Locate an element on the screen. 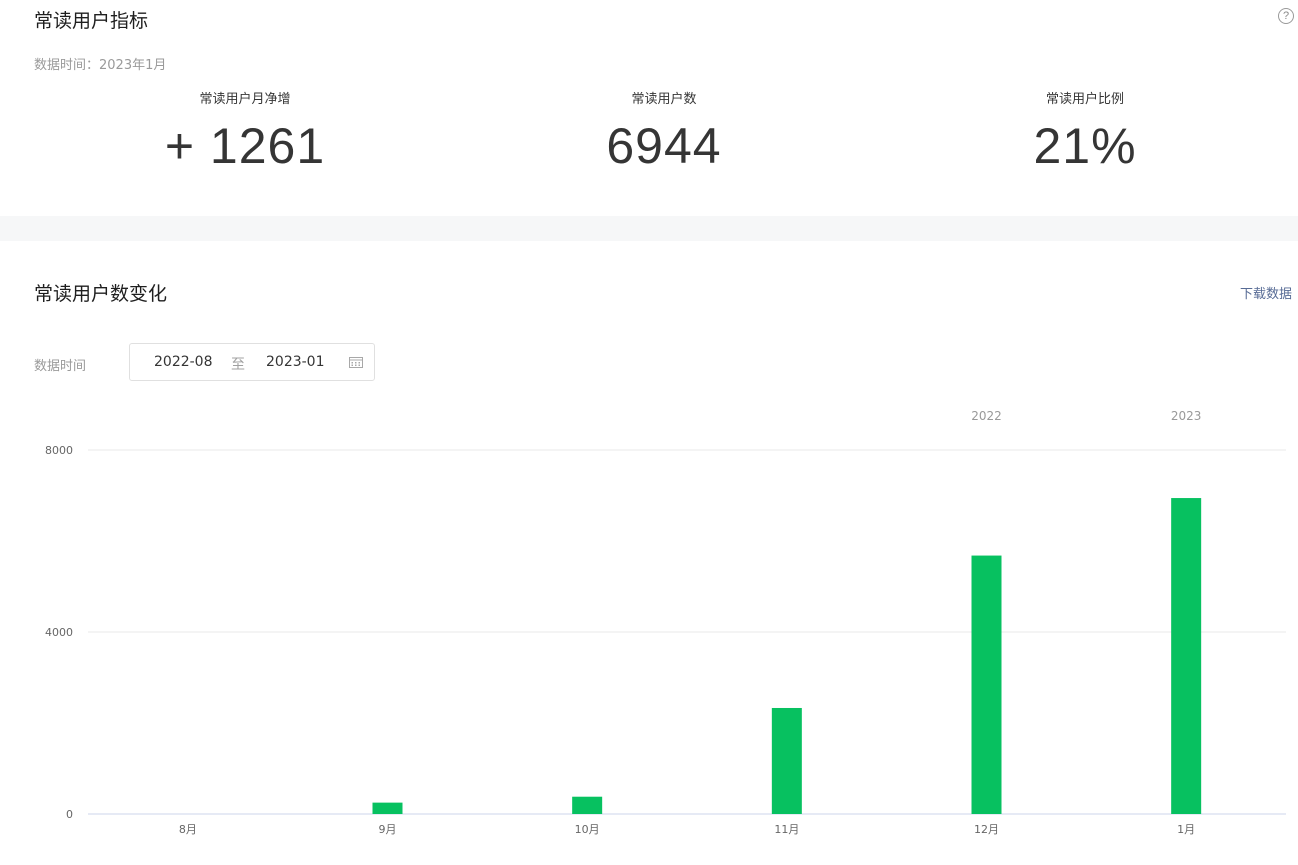 The image size is (1298, 865). year-label: 2022 is located at coordinates (986, 416).